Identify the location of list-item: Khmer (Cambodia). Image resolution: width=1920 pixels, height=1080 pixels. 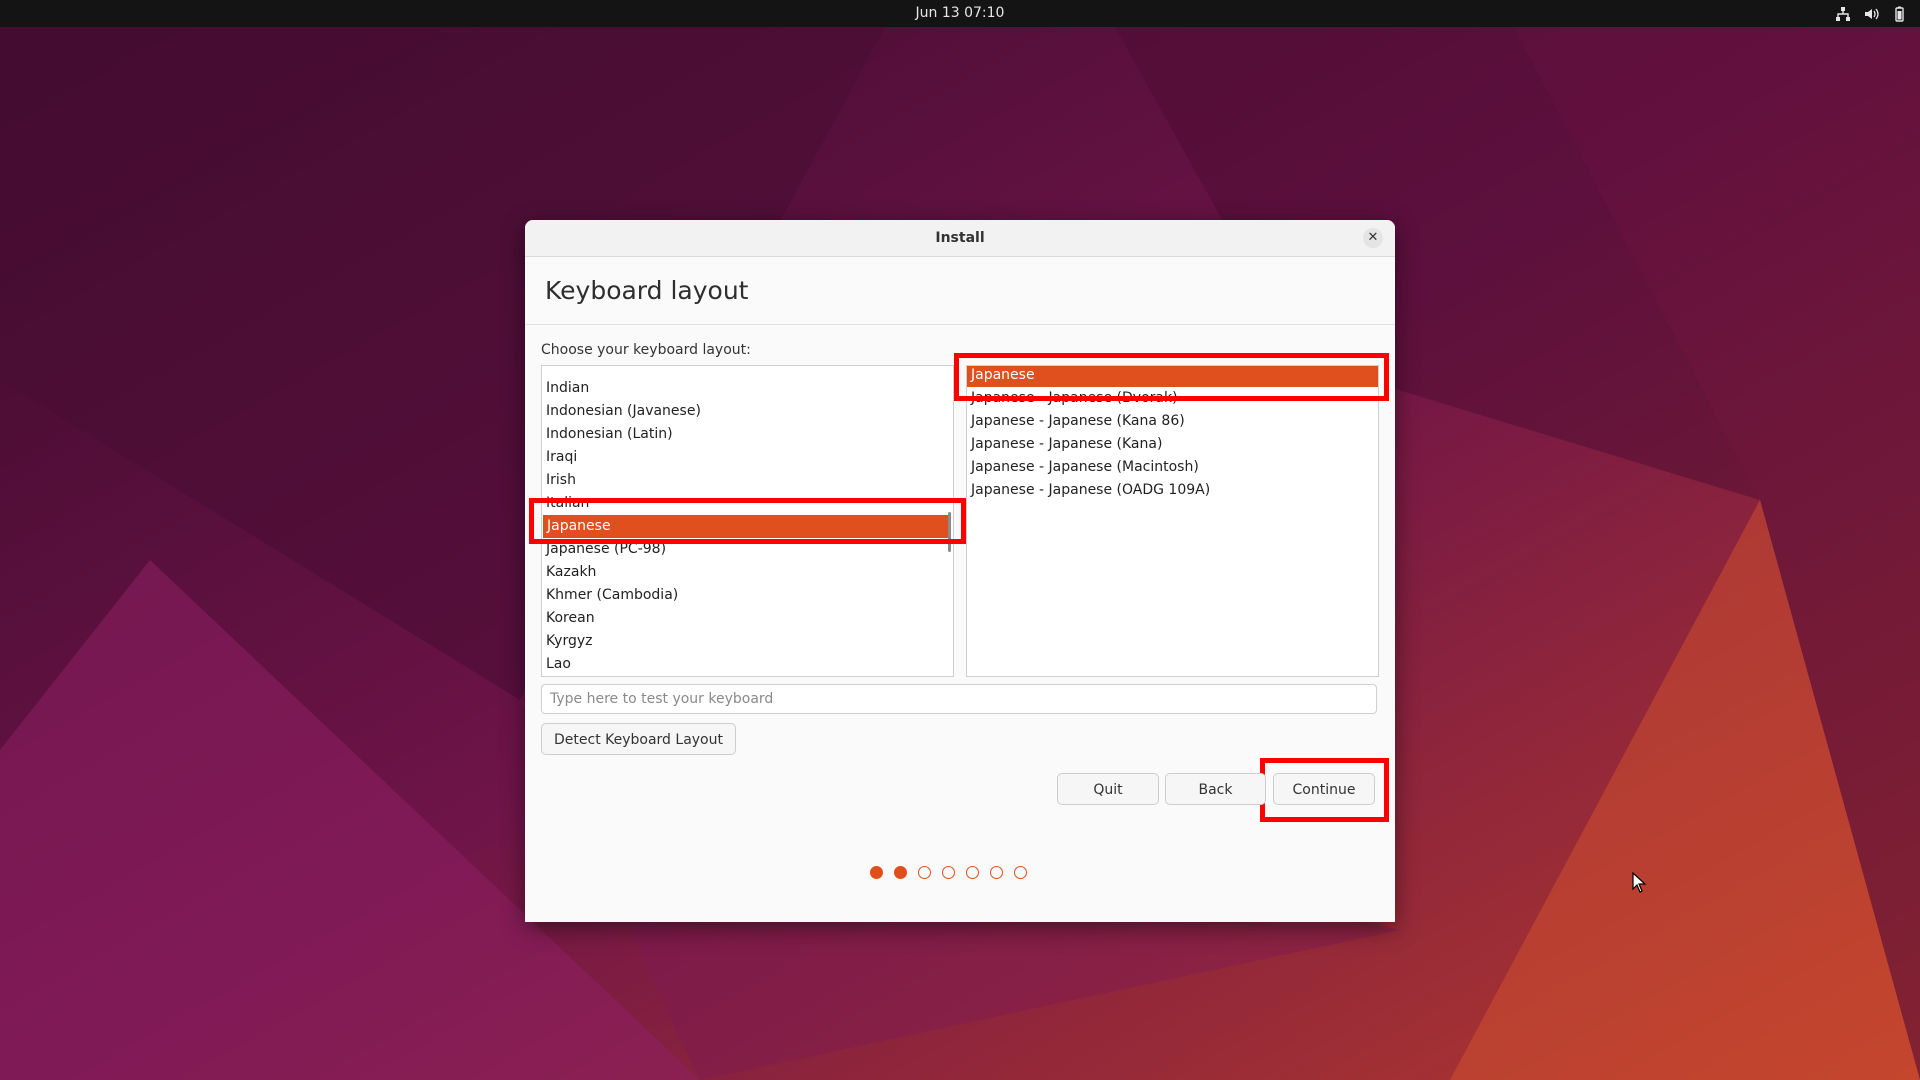
(747, 595).